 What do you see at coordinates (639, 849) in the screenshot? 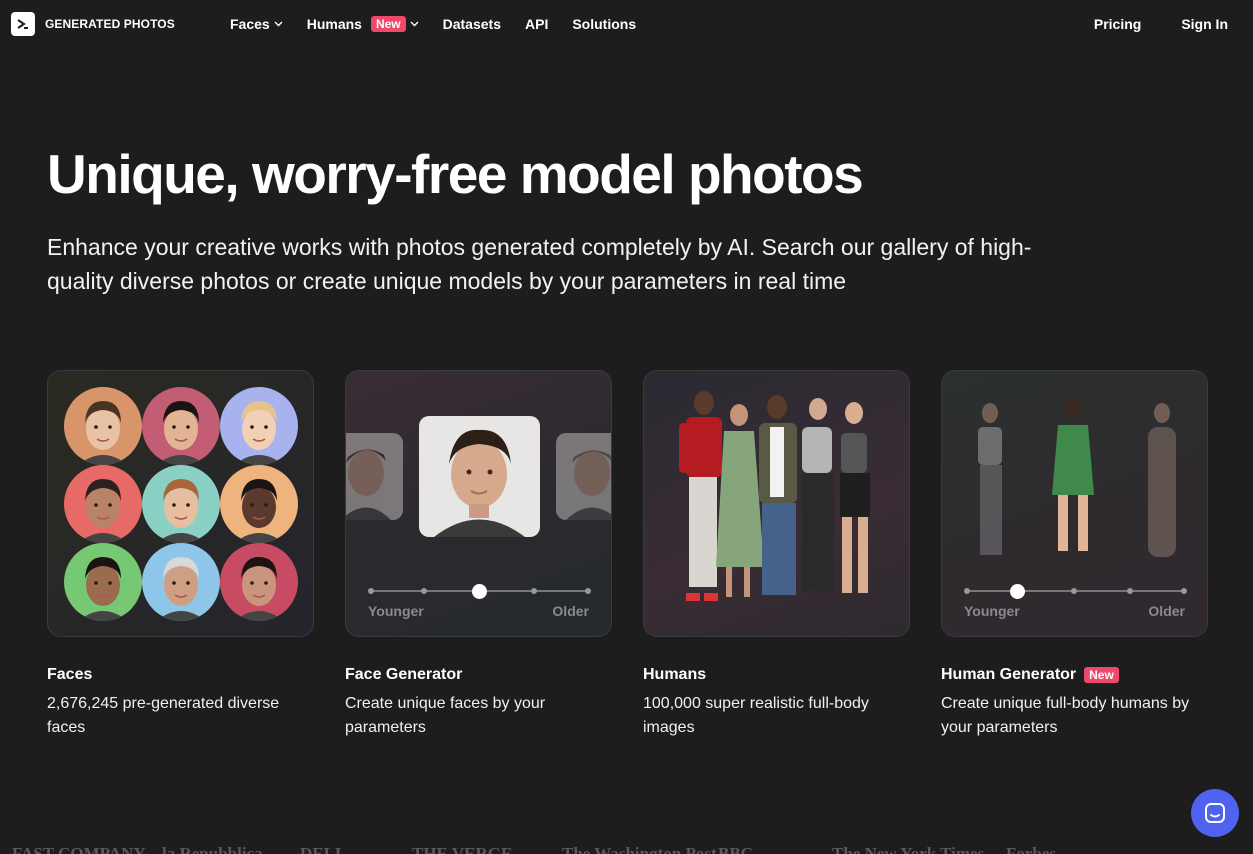
I see `press-logo: The Washington Post` at bounding box center [639, 849].